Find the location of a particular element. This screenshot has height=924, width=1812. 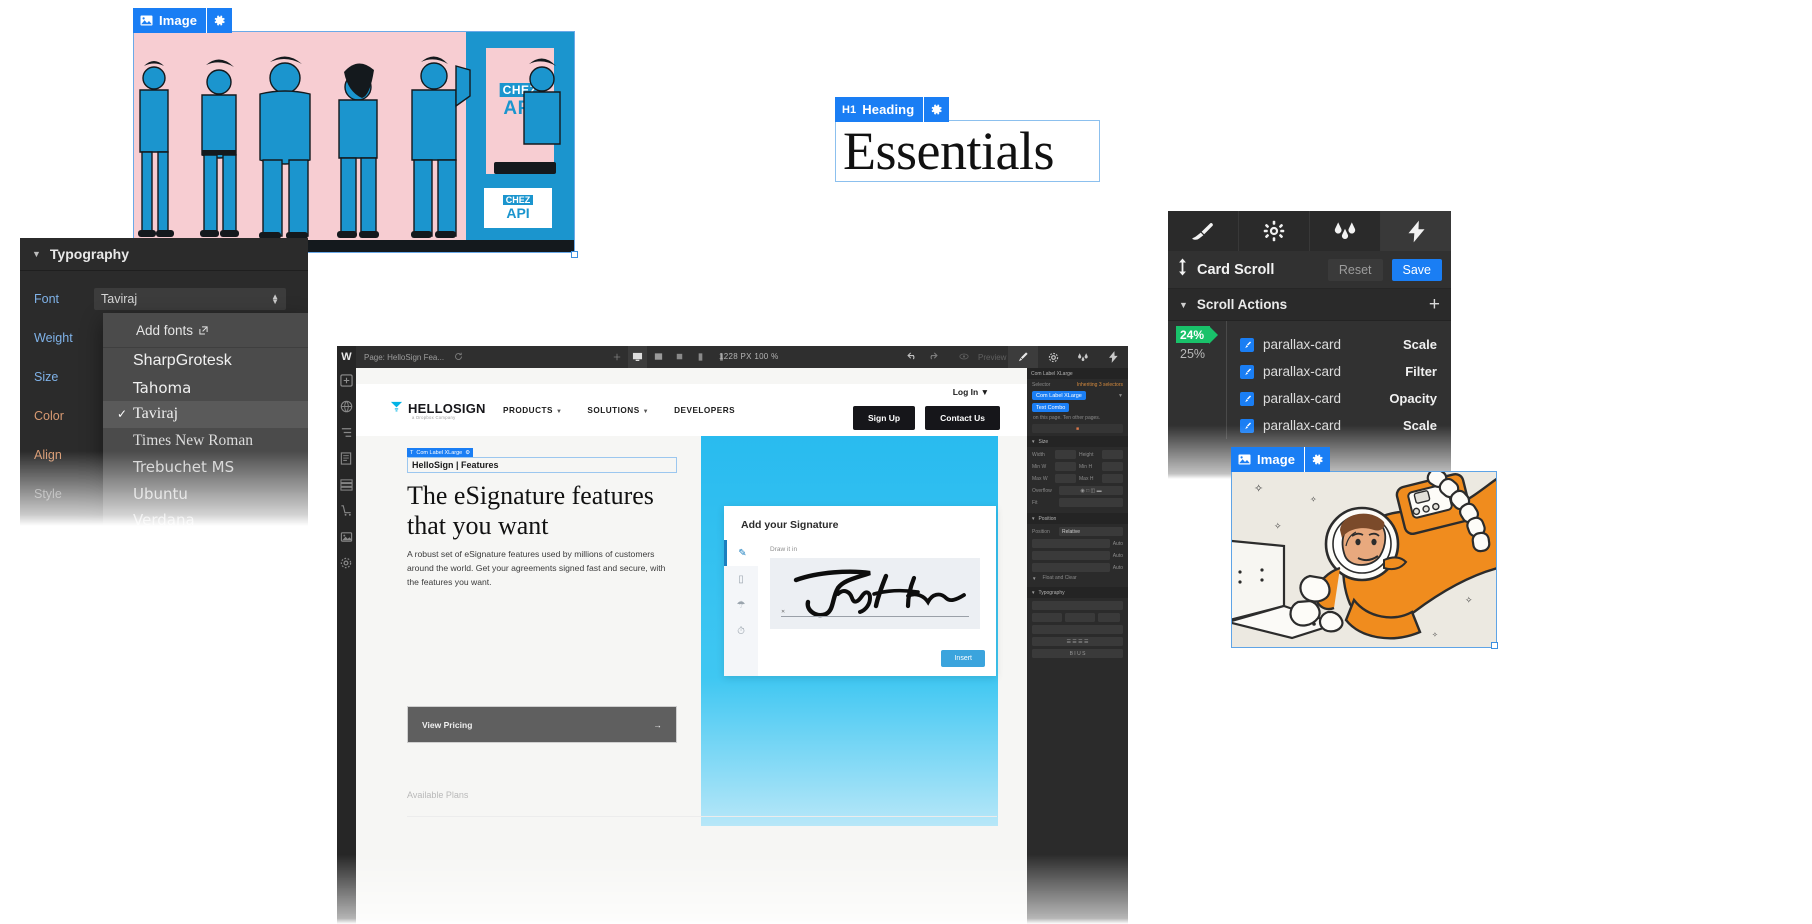

camera-icon: ☂ is located at coordinates (741, 605).